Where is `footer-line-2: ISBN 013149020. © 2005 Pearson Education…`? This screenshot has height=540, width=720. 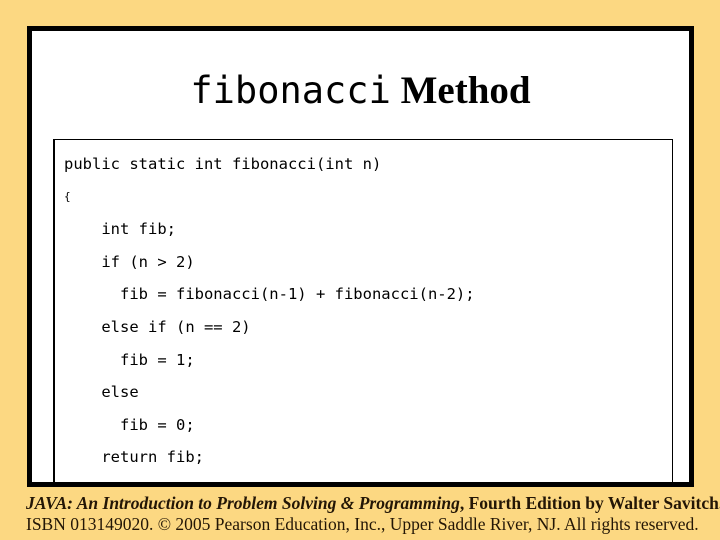
footer-line-2: ISBN 013149020. © 2005 Pearson Education… is located at coordinates (371, 524).